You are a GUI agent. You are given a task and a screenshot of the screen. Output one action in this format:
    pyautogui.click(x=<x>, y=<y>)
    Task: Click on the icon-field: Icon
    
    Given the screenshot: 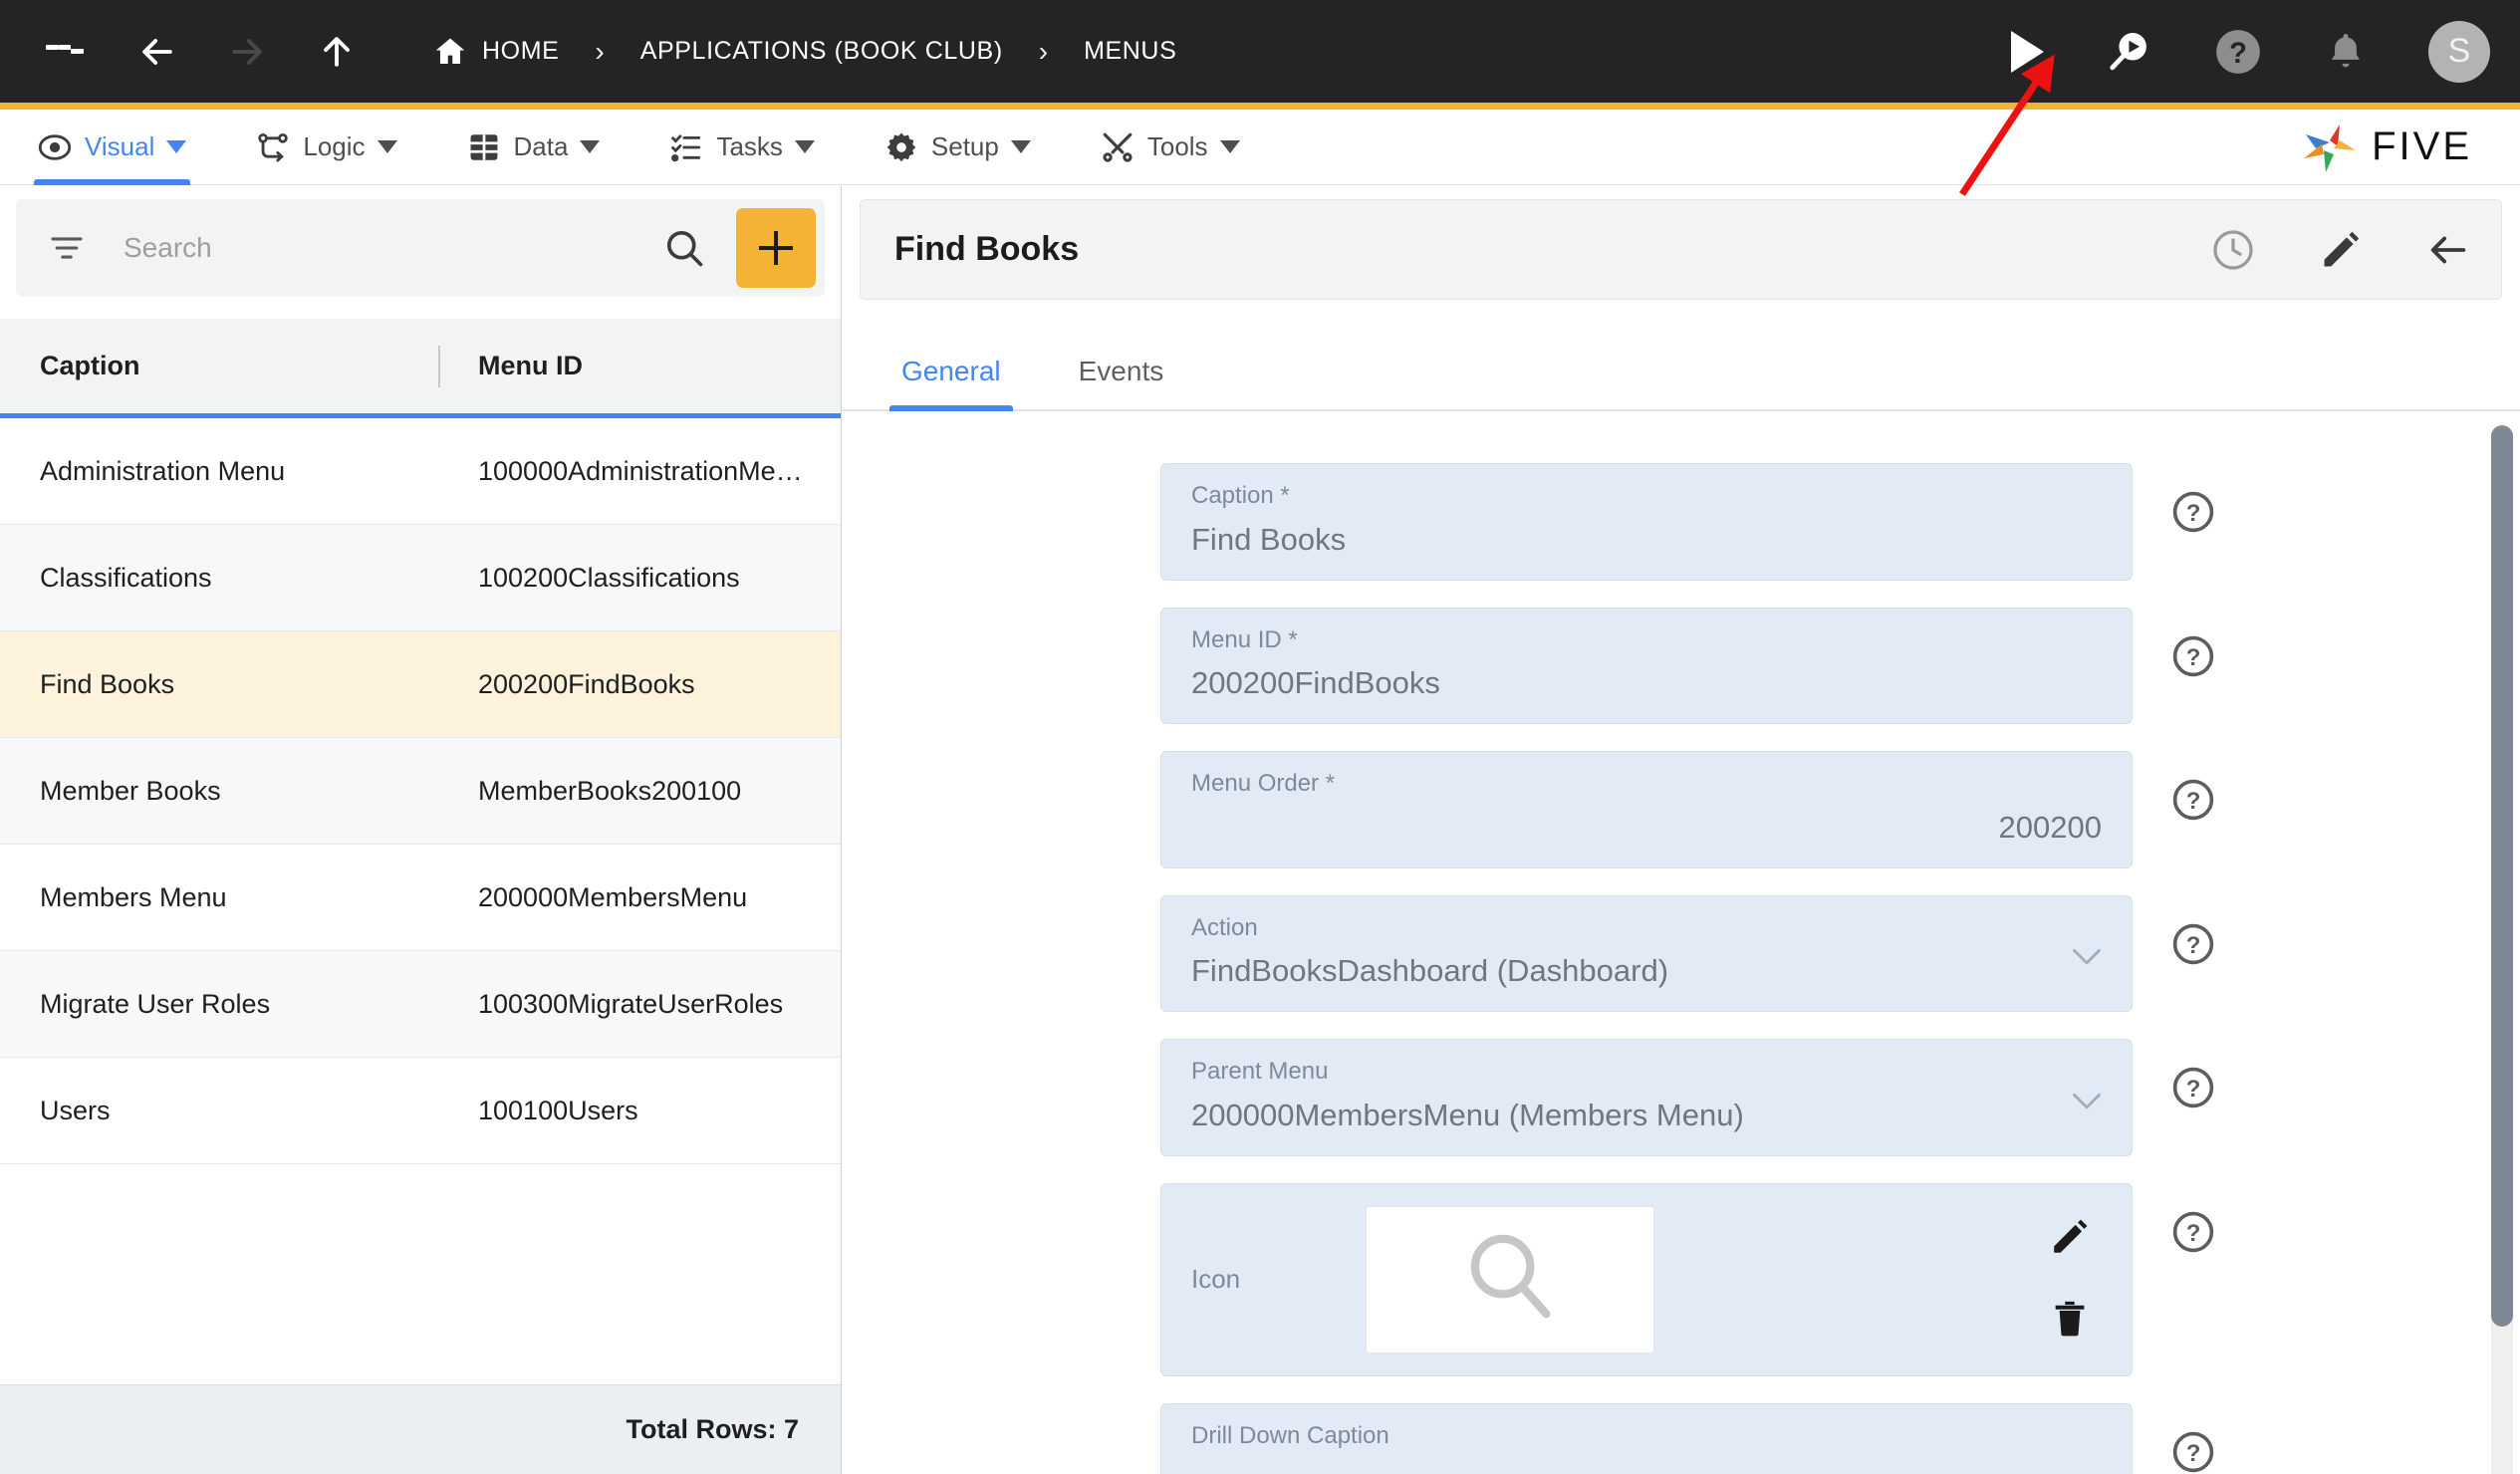 What is the action you would take?
    pyautogui.click(x=1646, y=1279)
    